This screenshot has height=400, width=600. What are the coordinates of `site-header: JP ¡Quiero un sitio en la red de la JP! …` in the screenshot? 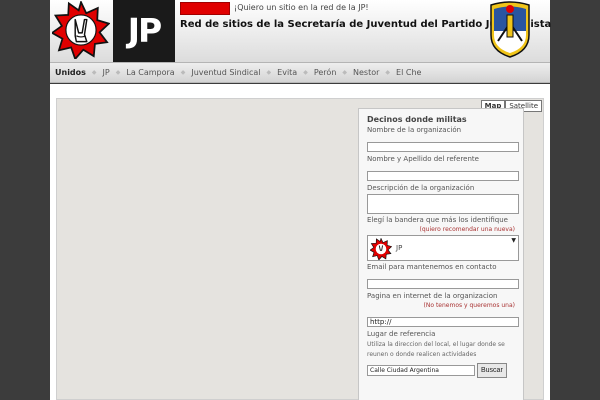 It's located at (300, 31).